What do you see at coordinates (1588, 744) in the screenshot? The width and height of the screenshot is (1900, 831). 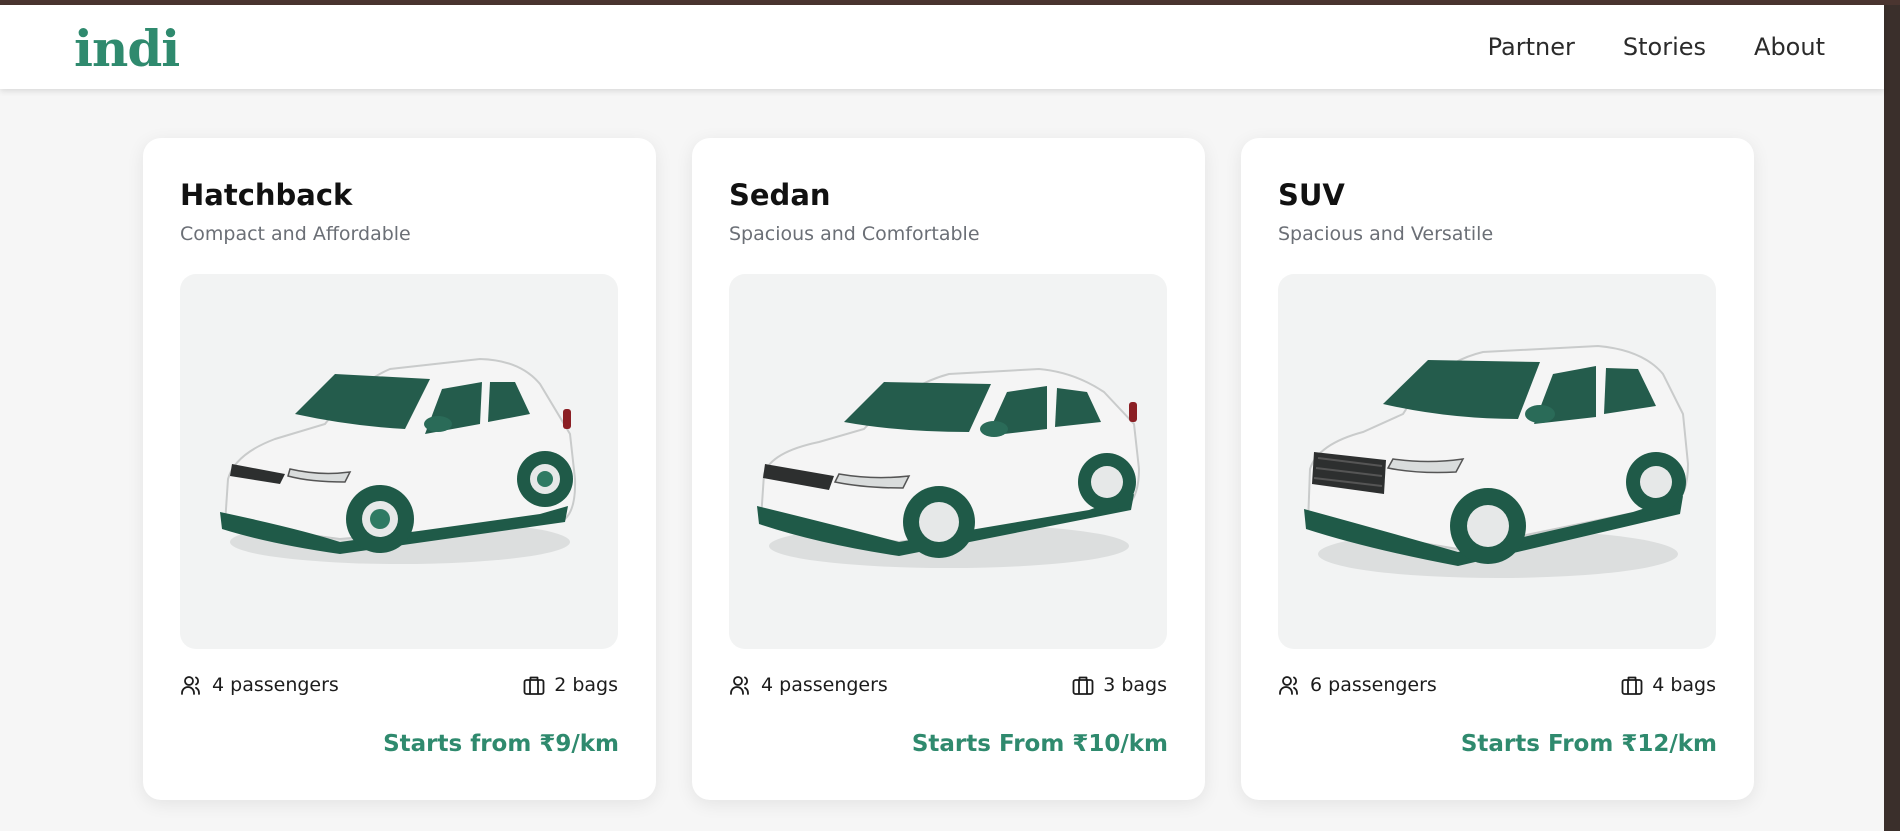 I see `price-label: Starts From ₹12/km` at bounding box center [1588, 744].